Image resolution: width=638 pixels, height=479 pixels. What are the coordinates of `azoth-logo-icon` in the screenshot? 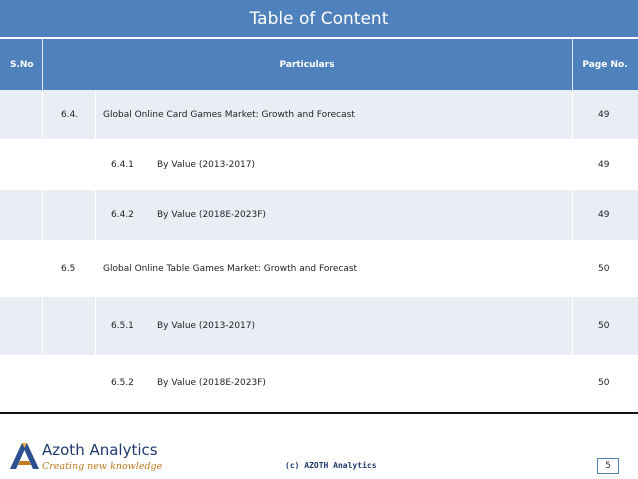 It's located at (24, 456).